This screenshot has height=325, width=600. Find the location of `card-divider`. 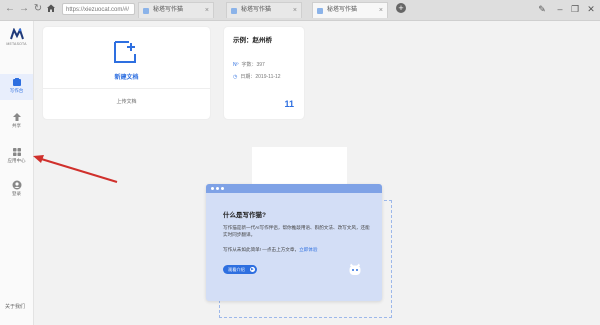

card-divider is located at coordinates (126, 88).